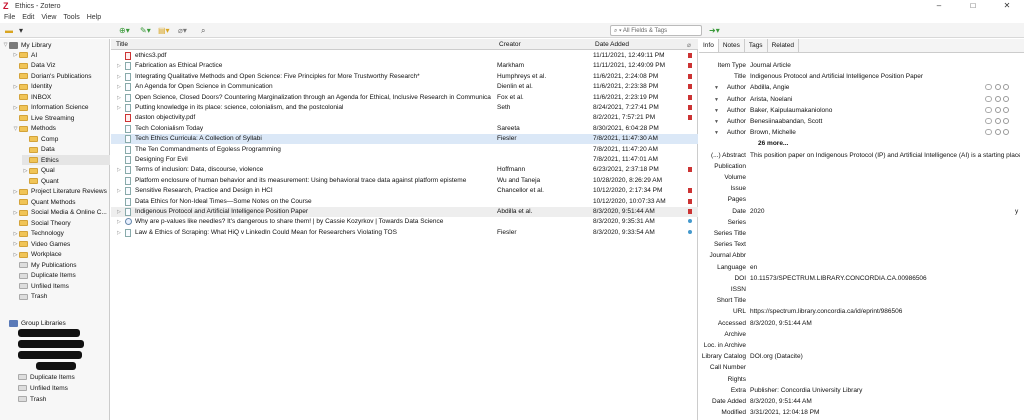 This screenshot has width=1024, height=420. I want to click on collection-row: ▷ Workplace, so click(61, 255).